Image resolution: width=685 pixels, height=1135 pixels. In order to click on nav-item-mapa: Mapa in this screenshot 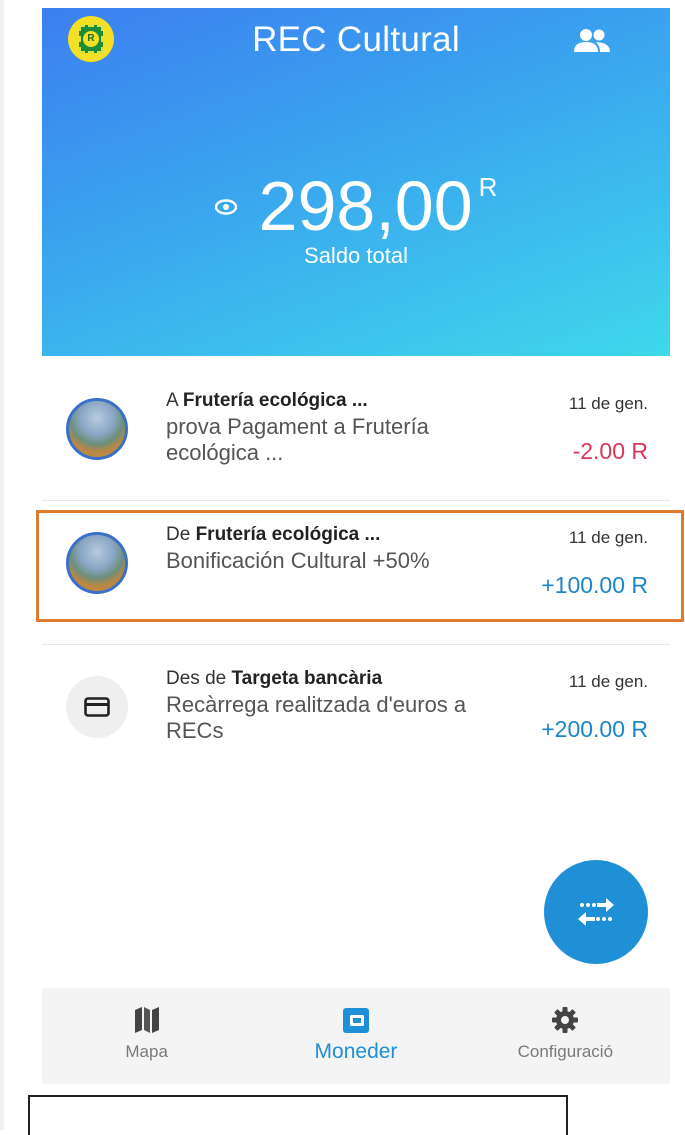, I will do `click(146, 1036)`.